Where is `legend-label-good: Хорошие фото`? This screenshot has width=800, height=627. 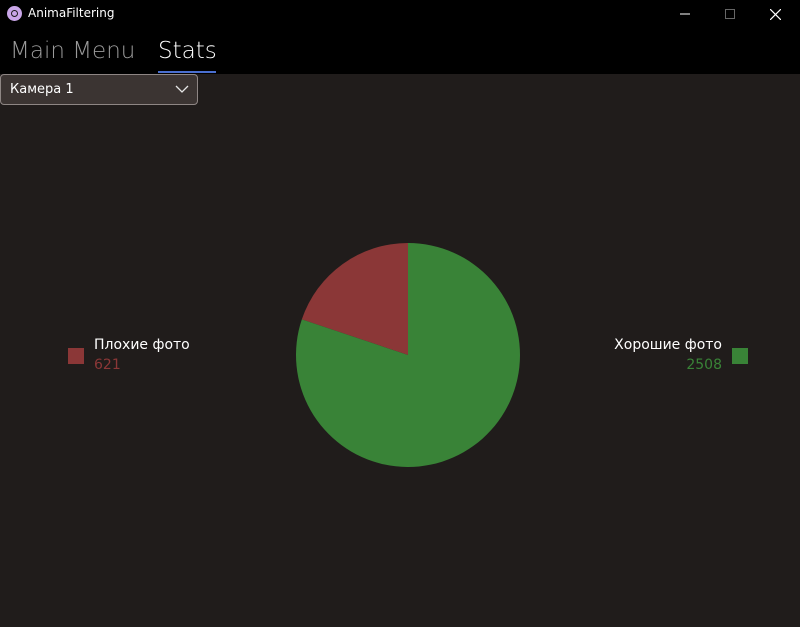
legend-label-good: Хорошие фото is located at coordinates (668, 345).